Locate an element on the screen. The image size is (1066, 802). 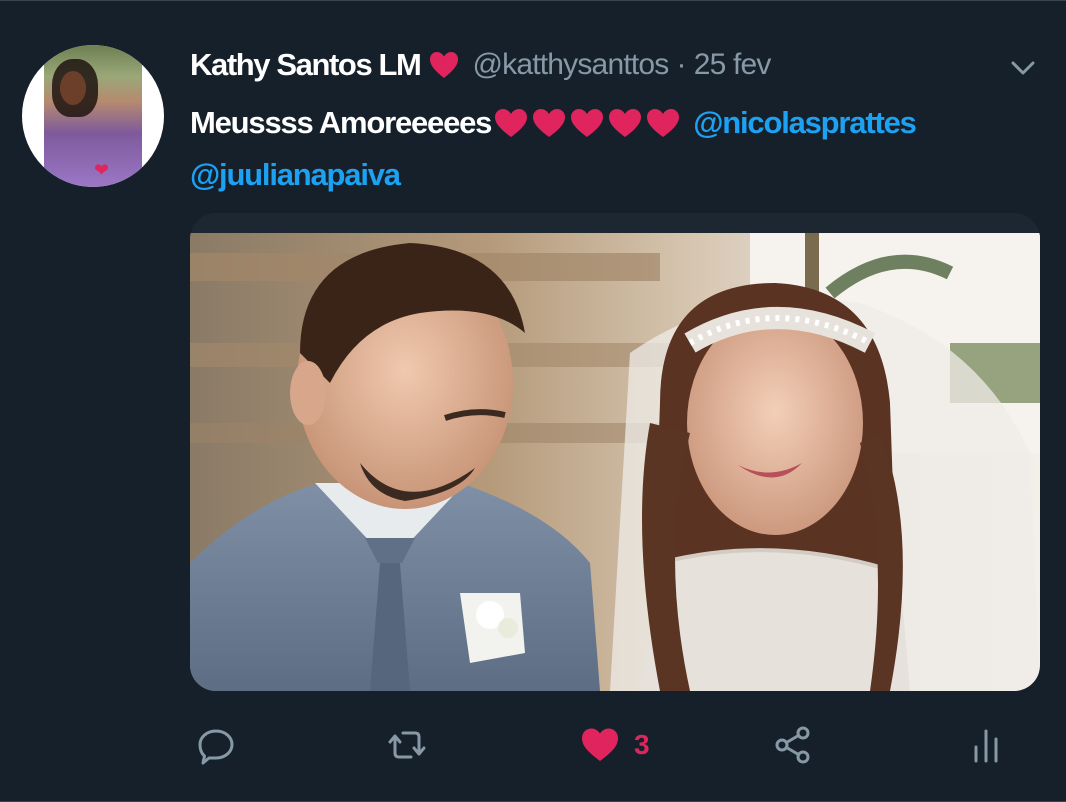
share-icon is located at coordinates (792, 745).